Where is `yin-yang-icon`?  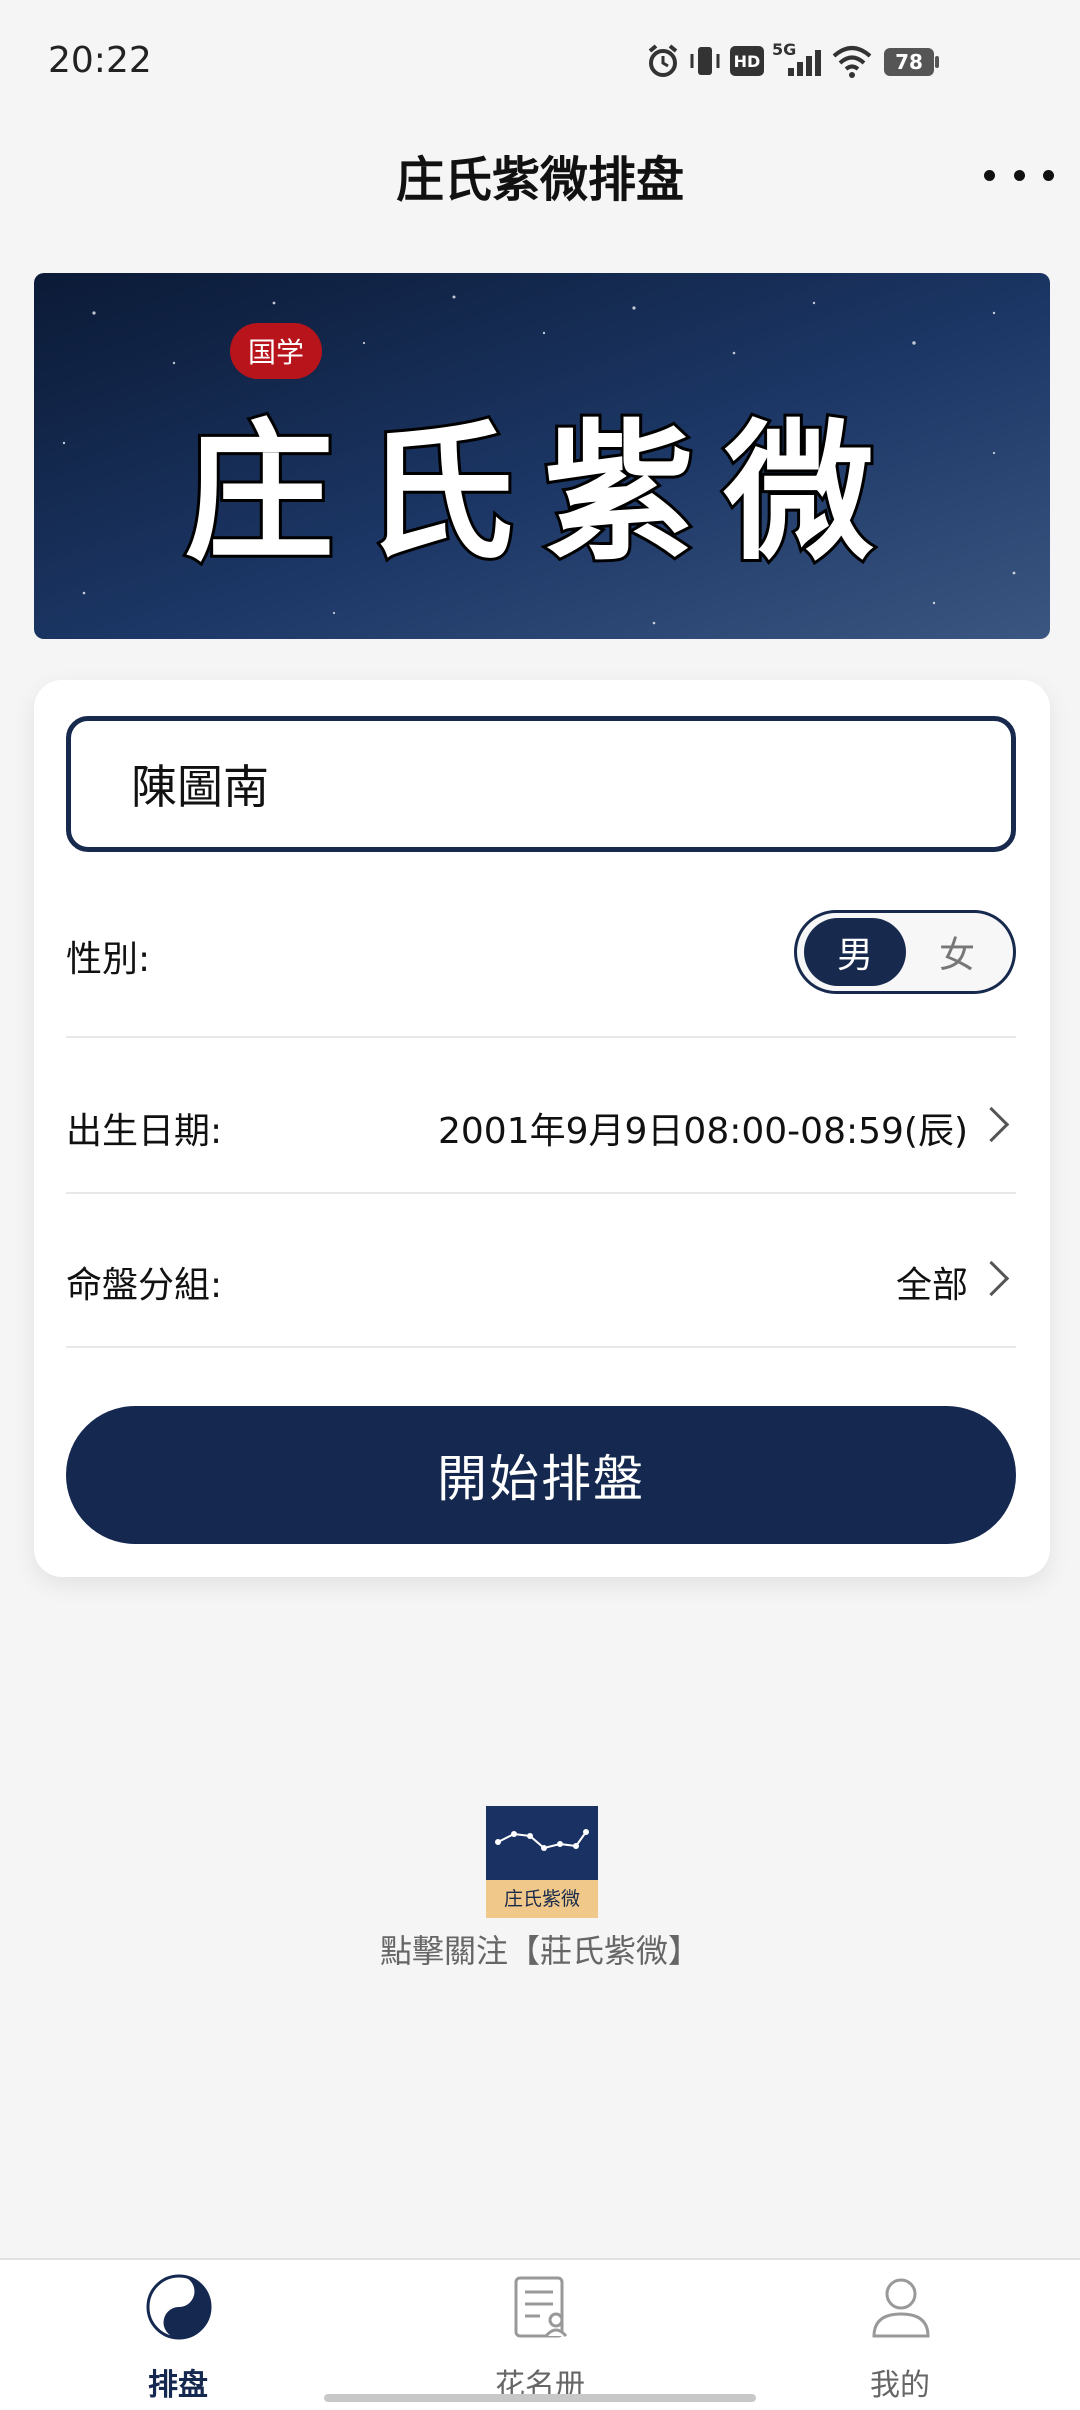
yin-yang-icon is located at coordinates (179, 2307).